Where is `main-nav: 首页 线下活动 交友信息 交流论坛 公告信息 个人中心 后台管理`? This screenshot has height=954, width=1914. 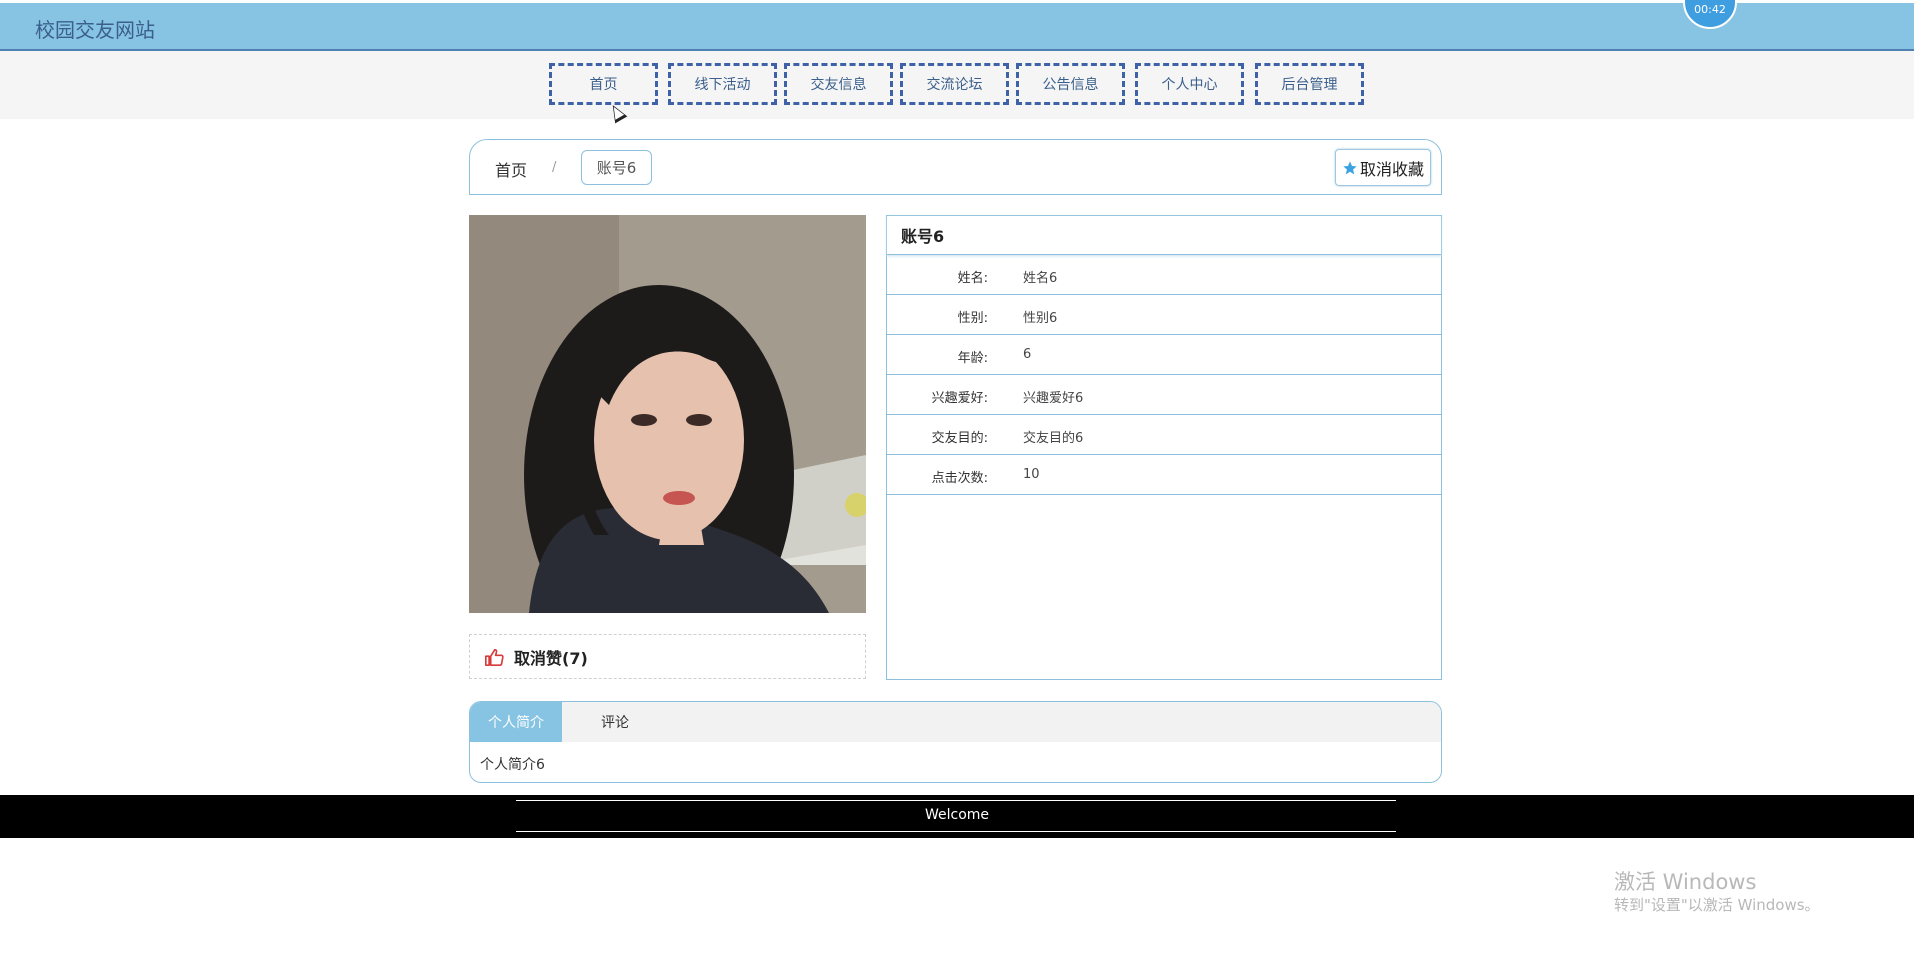 main-nav: 首页 线下活动 交友信息 交流论坛 公告信息 个人中心 后台管理 is located at coordinates (957, 85).